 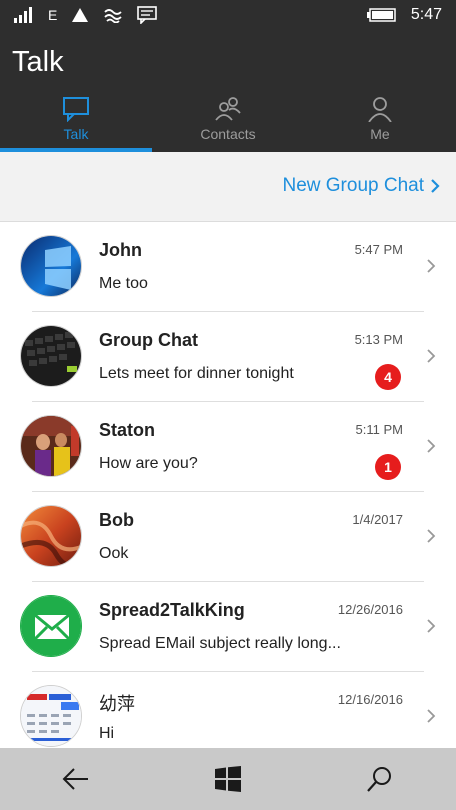 I want to click on message-time: 12/26/2016, so click(x=370, y=609).